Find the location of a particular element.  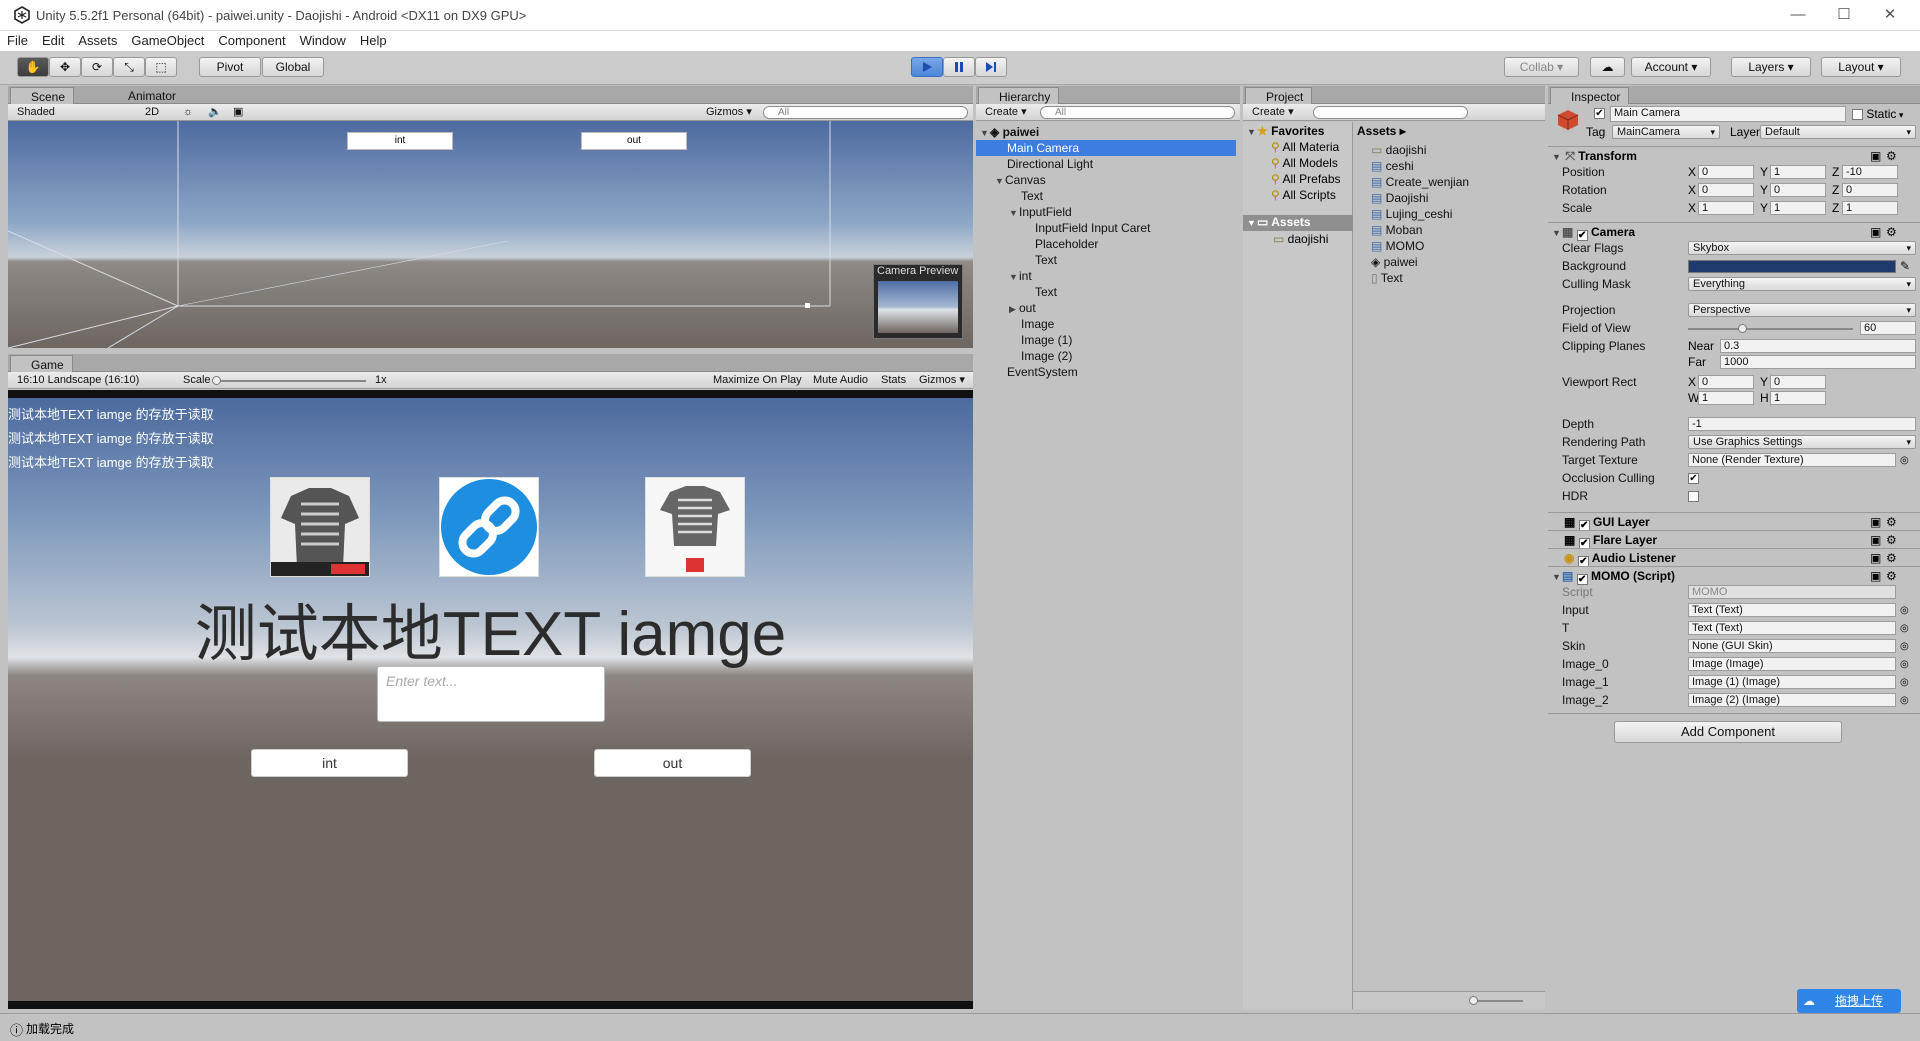

scale-y-field: 1 is located at coordinates (1798, 208).